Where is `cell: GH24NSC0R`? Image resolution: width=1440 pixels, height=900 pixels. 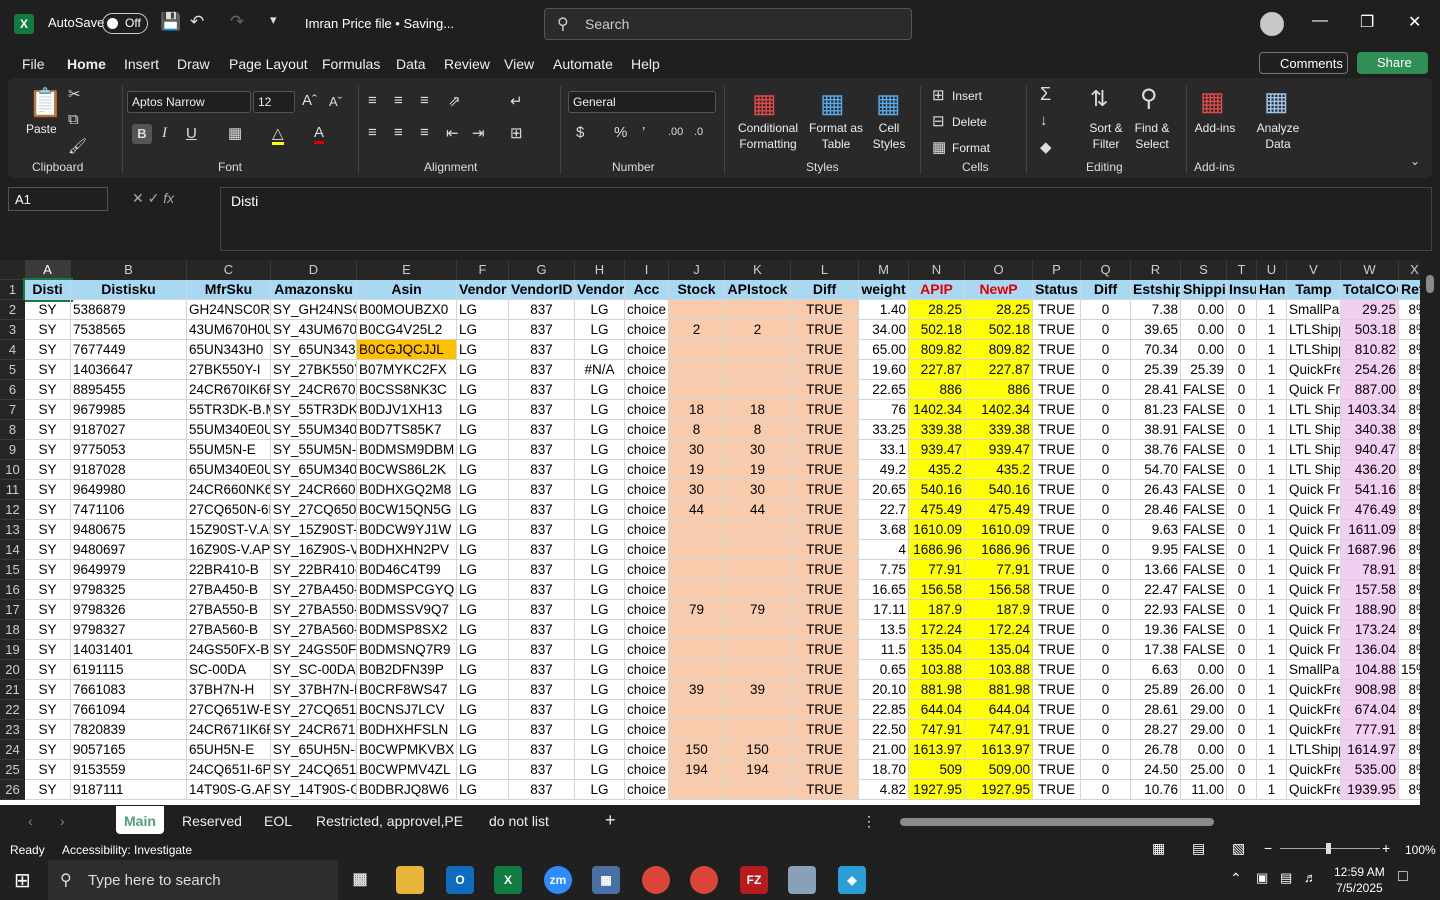 cell: GH24NSC0R is located at coordinates (229, 310).